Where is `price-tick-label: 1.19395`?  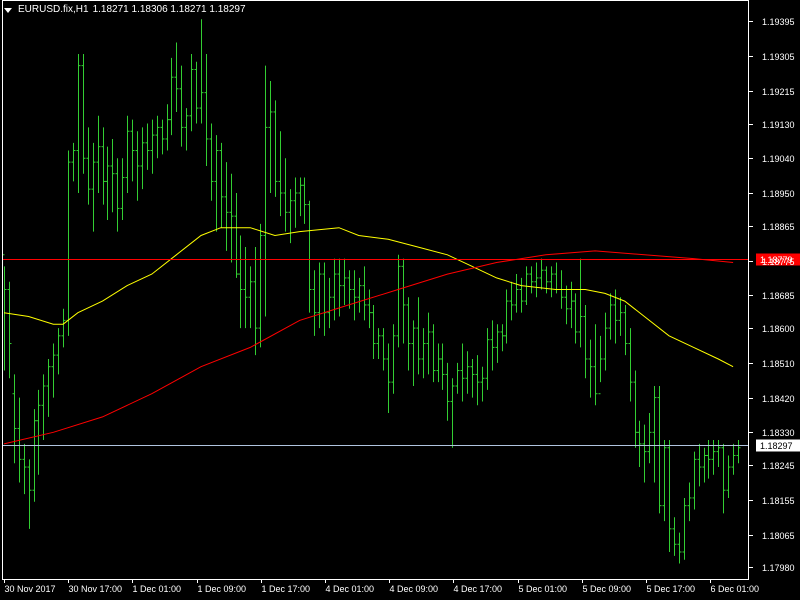
price-tick-label: 1.19395 is located at coordinates (778, 22).